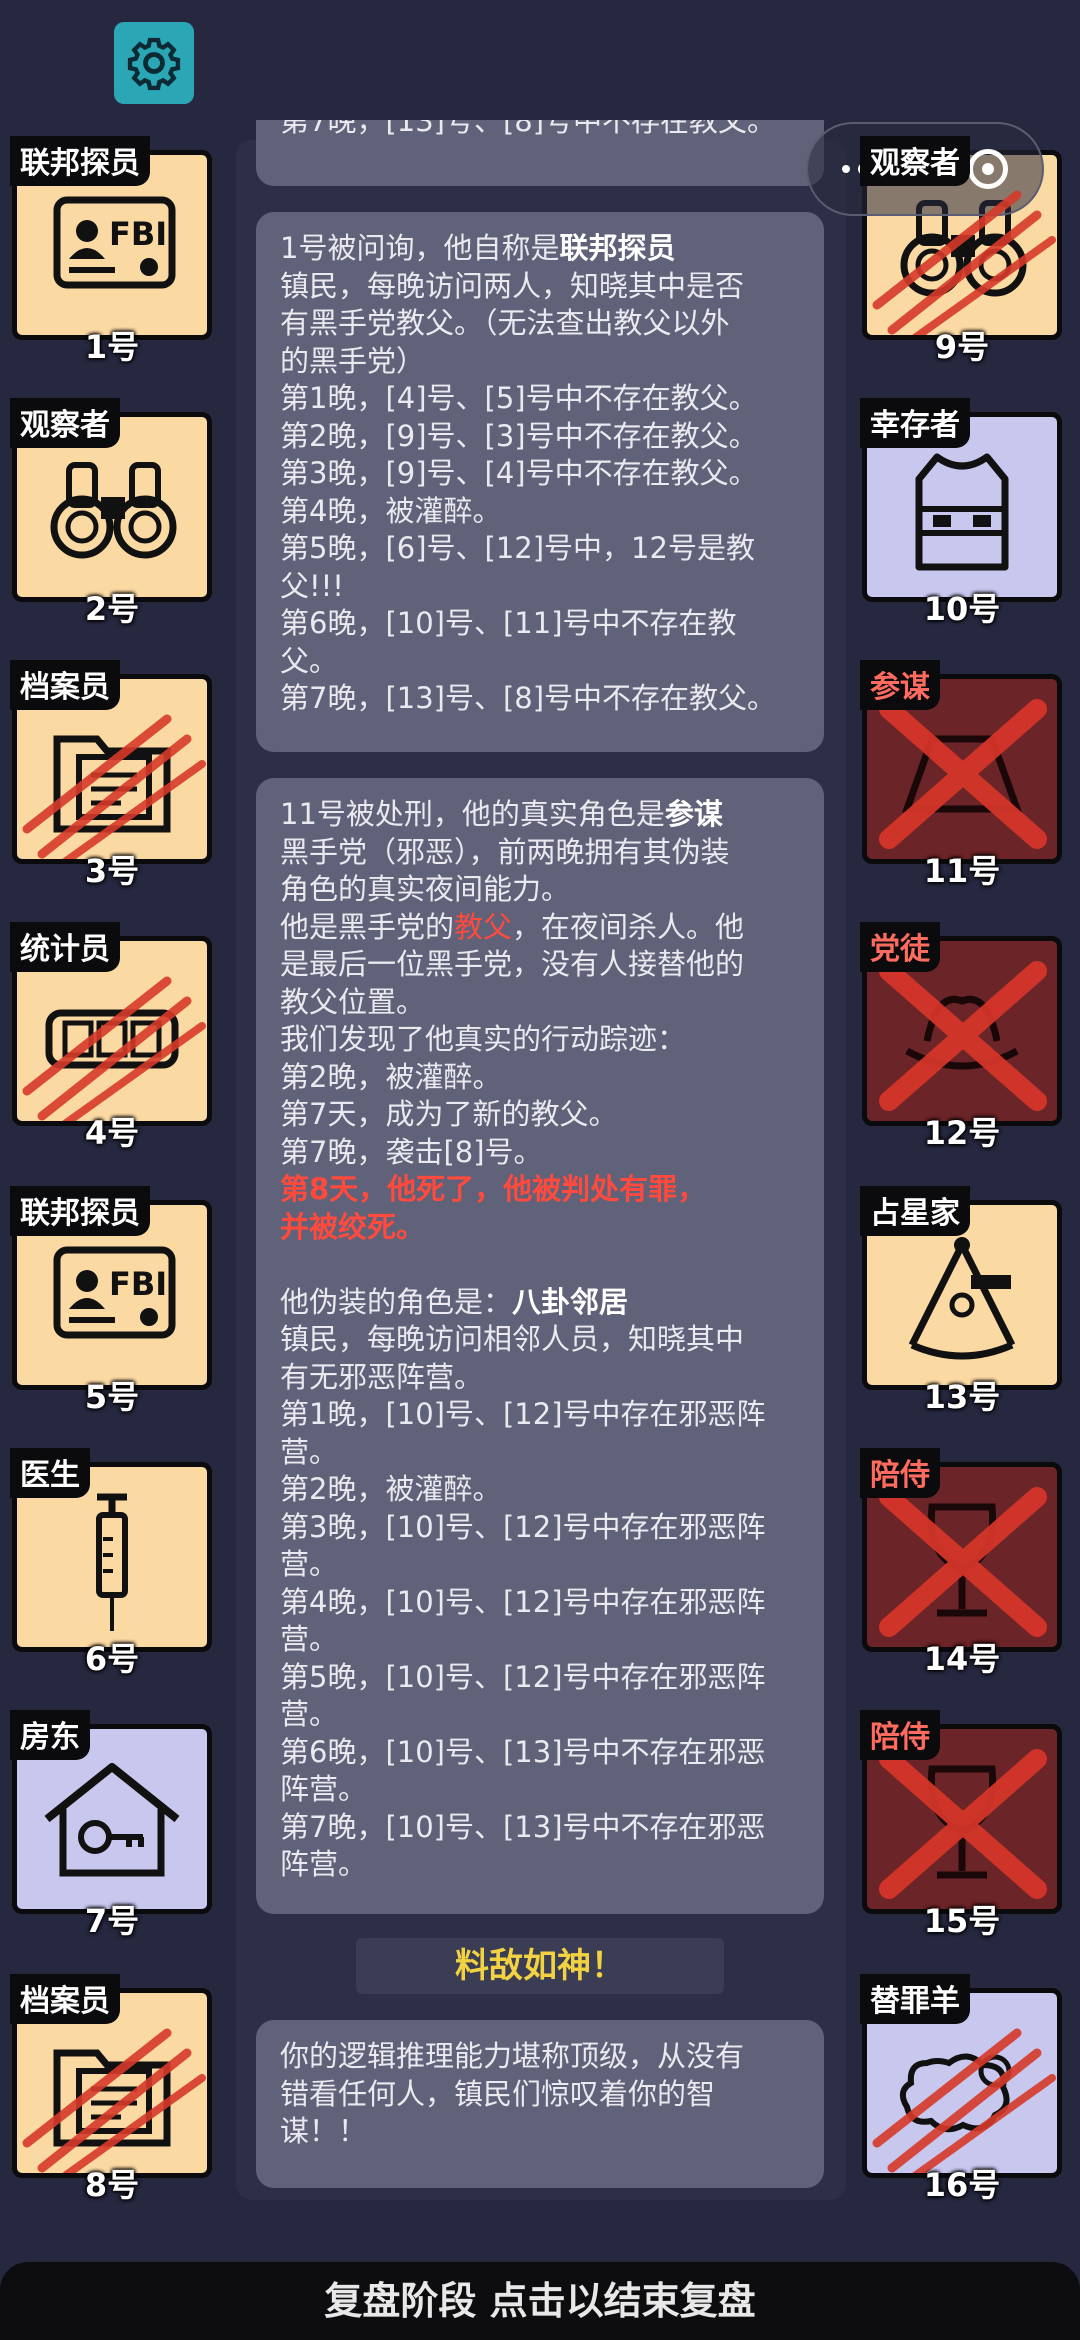 The width and height of the screenshot is (1080, 2340). What do you see at coordinates (112, 871) in the screenshot?
I see `player-number: 3号` at bounding box center [112, 871].